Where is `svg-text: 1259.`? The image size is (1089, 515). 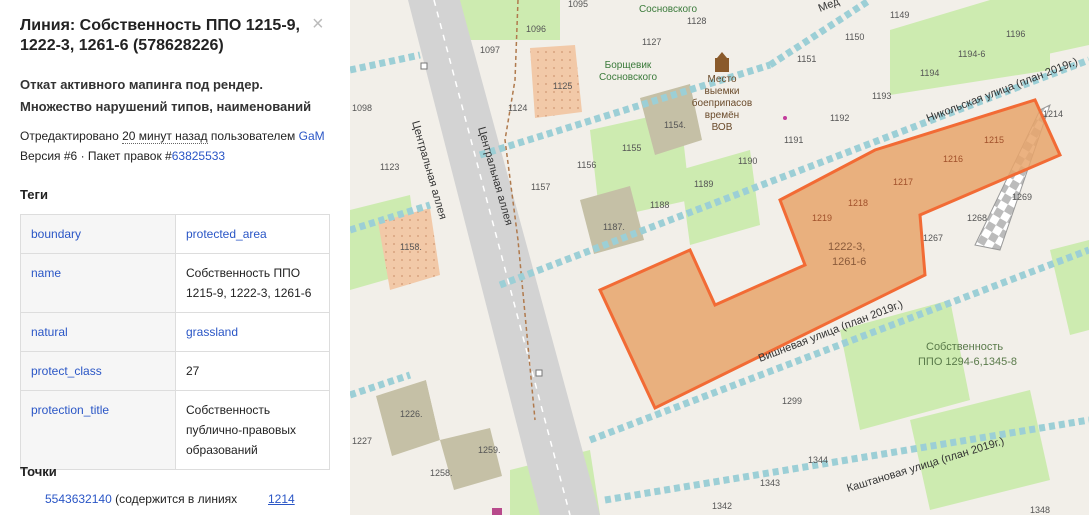 svg-text: 1259. is located at coordinates (489, 450).